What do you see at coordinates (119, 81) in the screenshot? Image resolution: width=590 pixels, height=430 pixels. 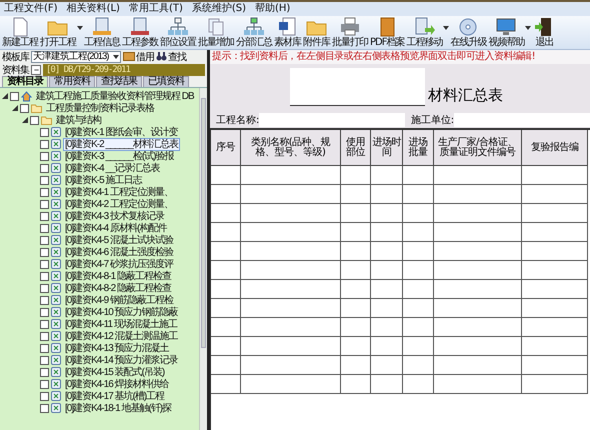 I see `tab: 查找结果` at bounding box center [119, 81].